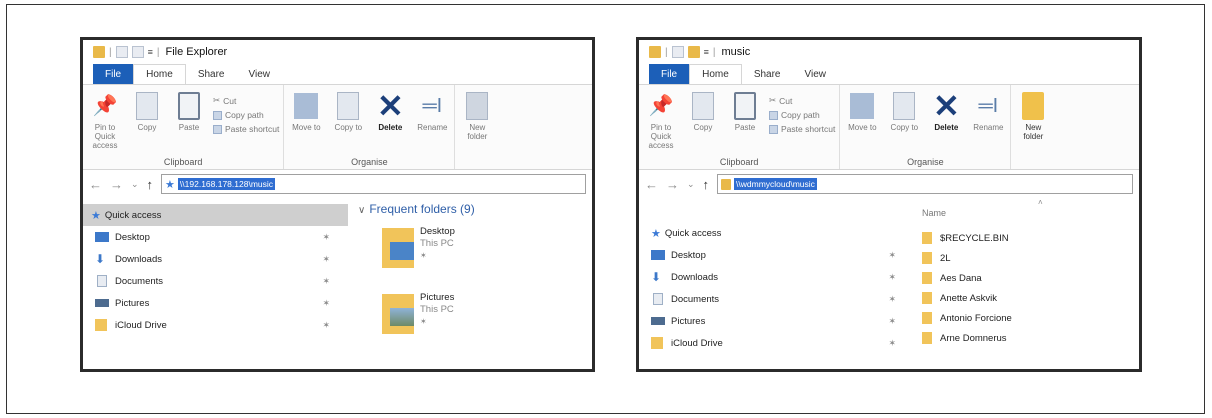  Describe the element at coordinates (132, 303) in the screenshot. I see `nav-label: Pictures` at that location.